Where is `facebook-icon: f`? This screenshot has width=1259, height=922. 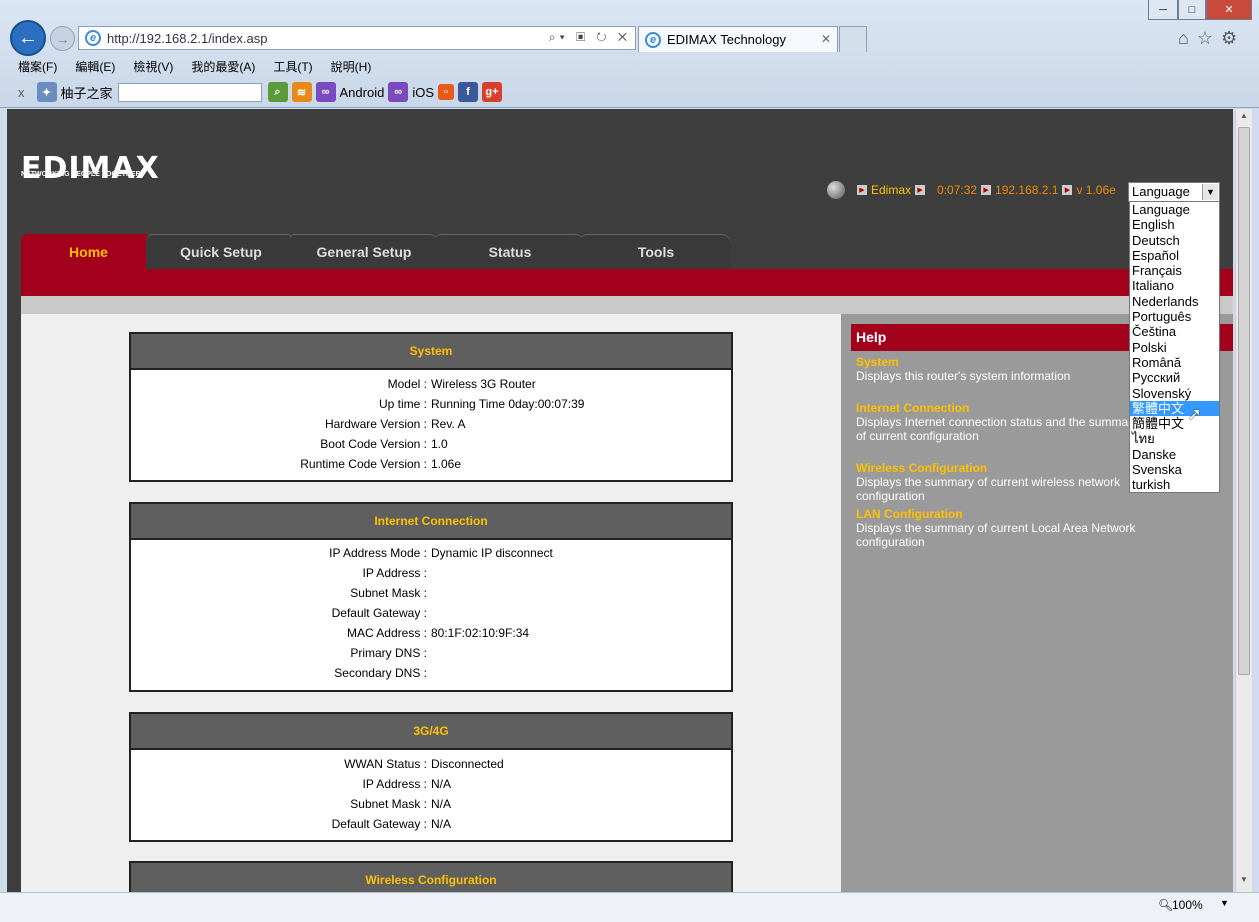 facebook-icon: f is located at coordinates (468, 92).